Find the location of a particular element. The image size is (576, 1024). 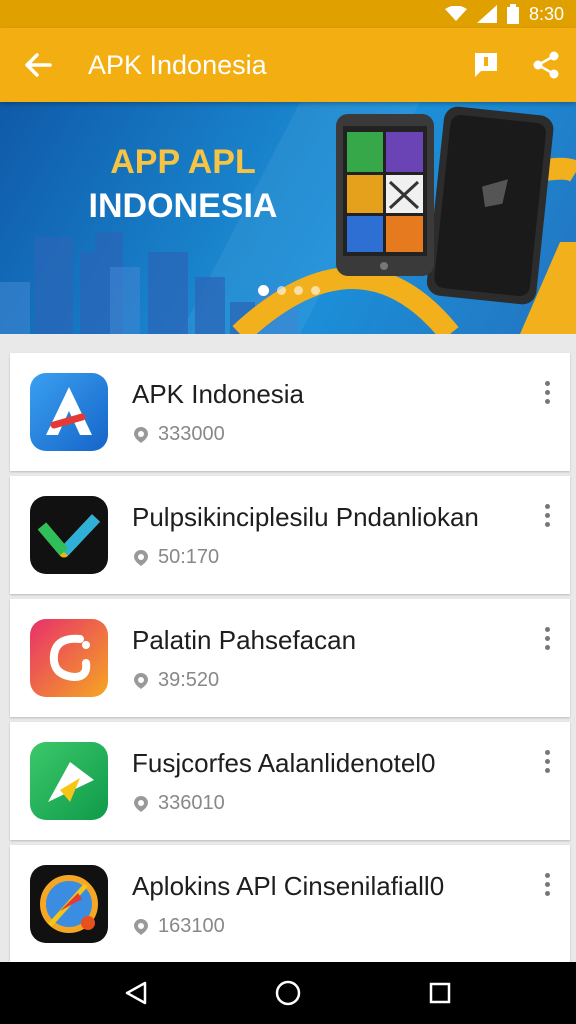

app-meta: 333000 is located at coordinates (178, 434).